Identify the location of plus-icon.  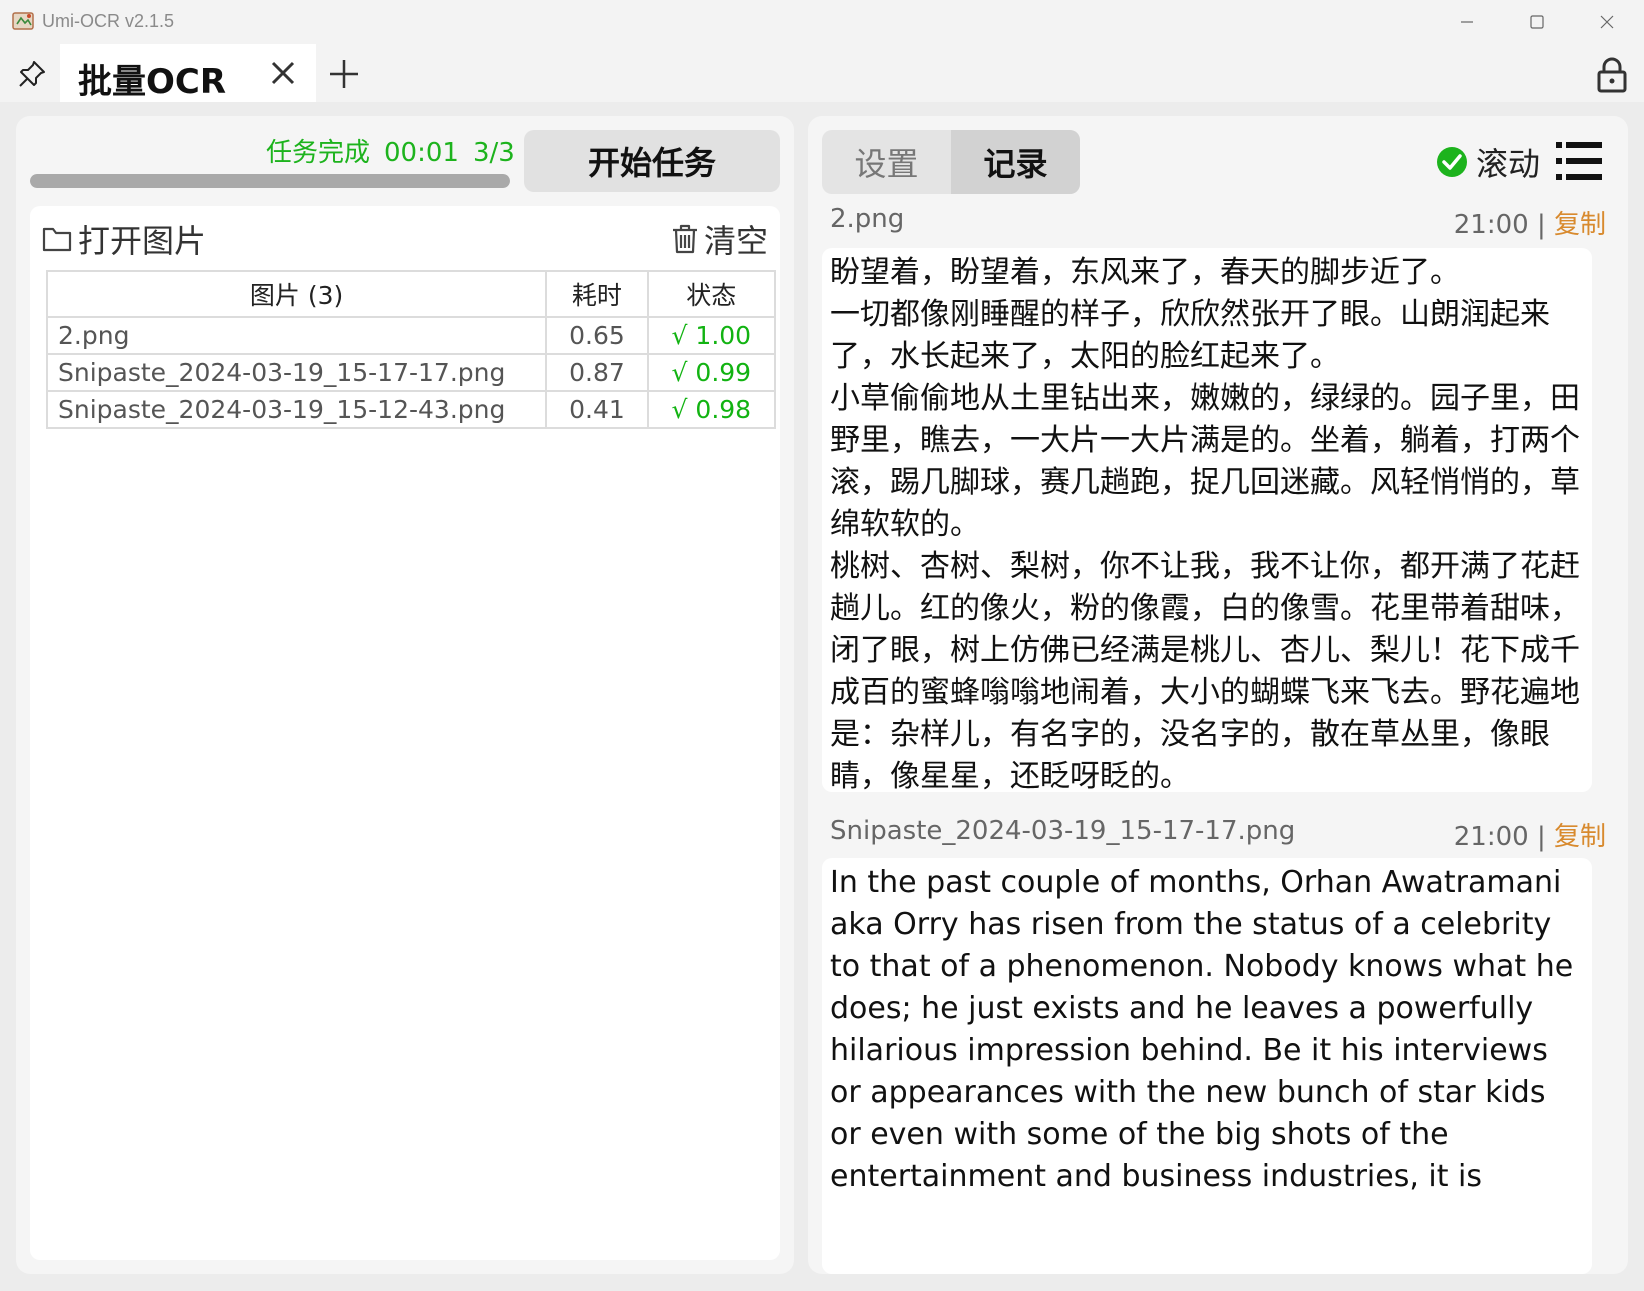
(344, 74).